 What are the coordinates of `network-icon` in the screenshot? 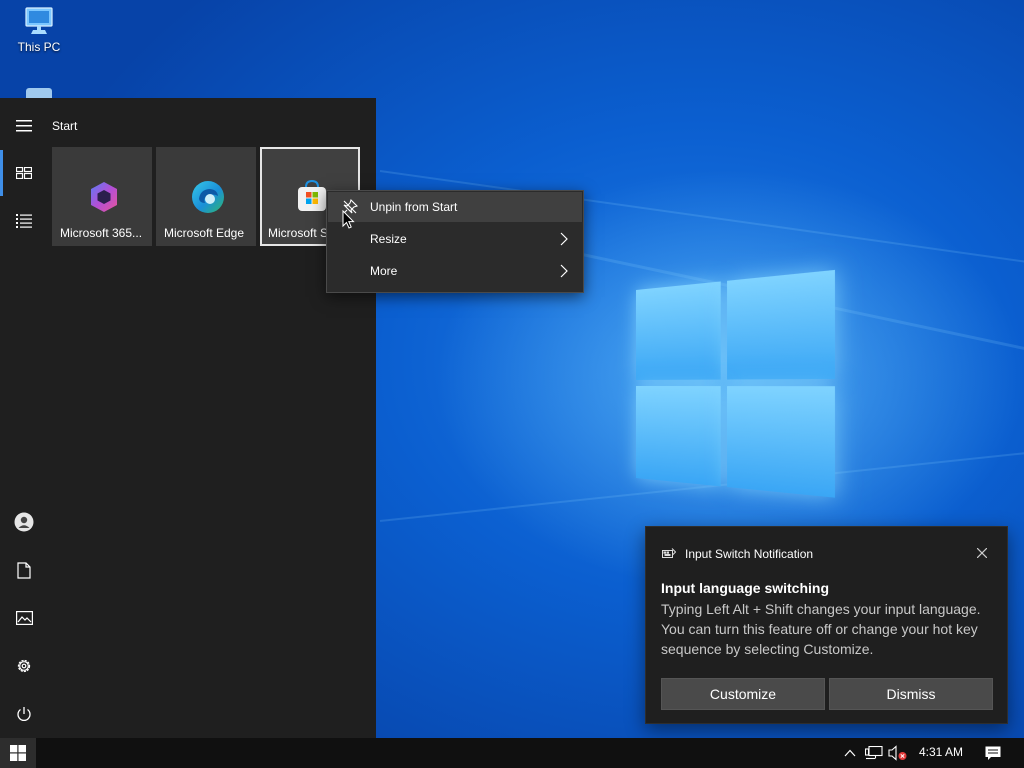 It's located at (874, 753).